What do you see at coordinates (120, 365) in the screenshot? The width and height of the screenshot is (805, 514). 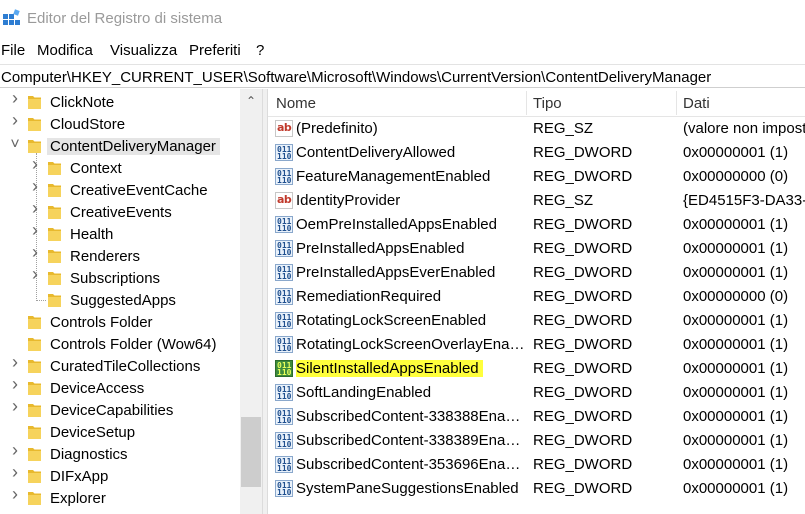 I see `tree-item: › CuratedTileCollections` at bounding box center [120, 365].